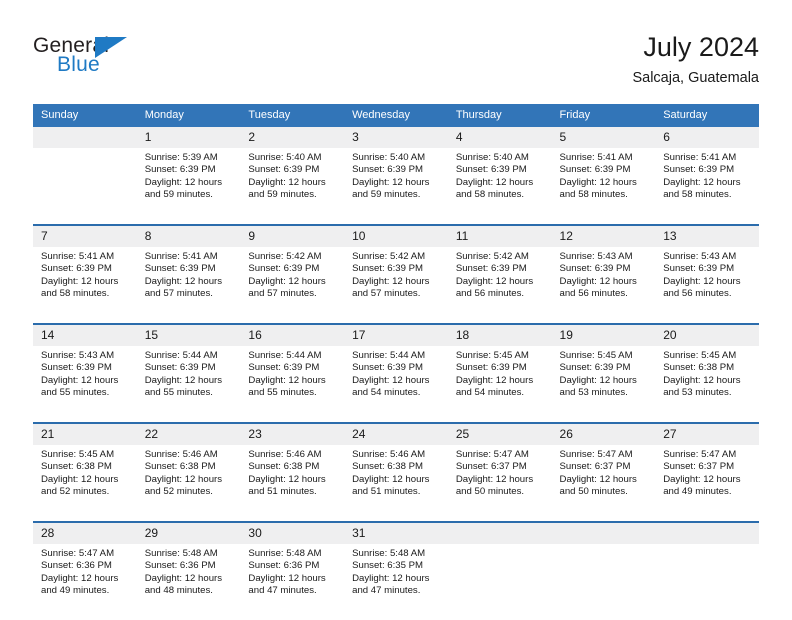  Describe the element at coordinates (490, 195) in the screenshot. I see `day-detail-line: and 58 minutes.` at that location.